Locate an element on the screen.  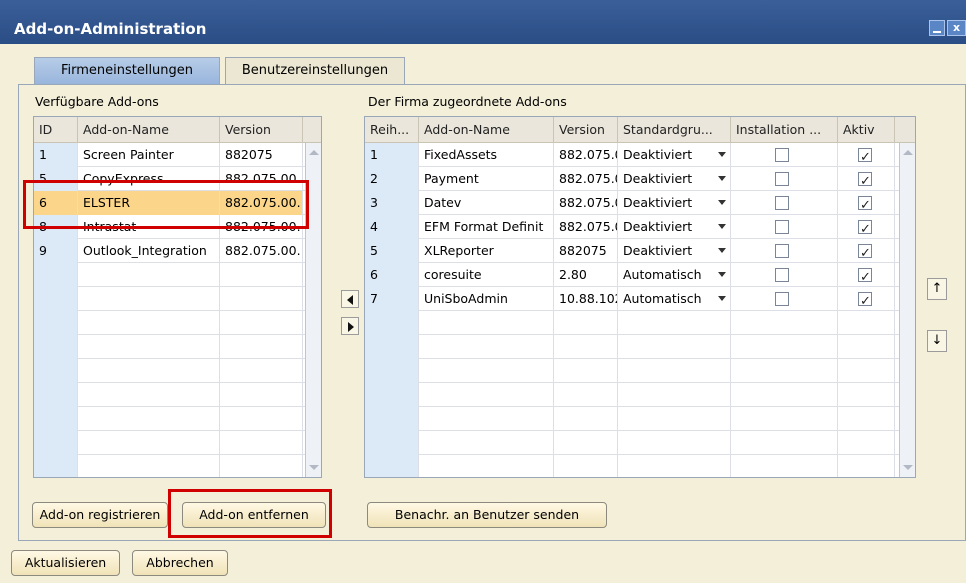
minimize-icon is located at coordinates (937, 28).